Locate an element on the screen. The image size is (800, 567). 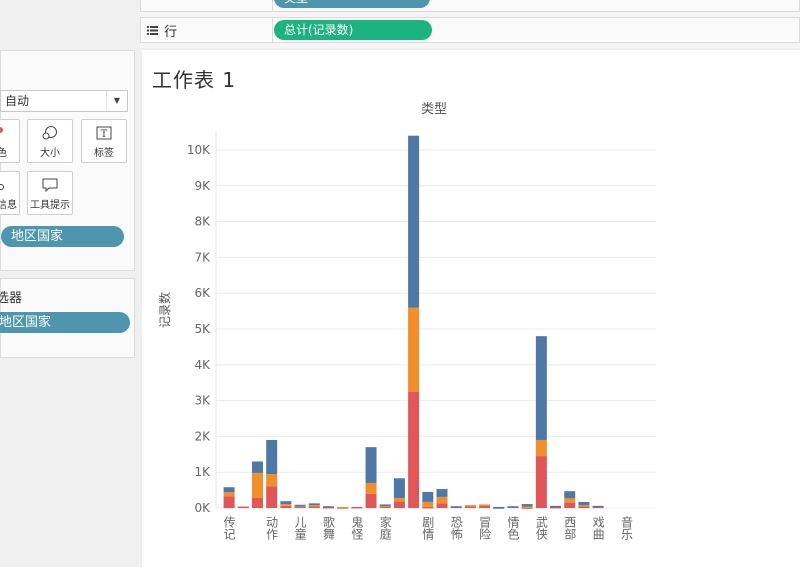
rows-shelf-label: 行 is located at coordinates (162, 30).